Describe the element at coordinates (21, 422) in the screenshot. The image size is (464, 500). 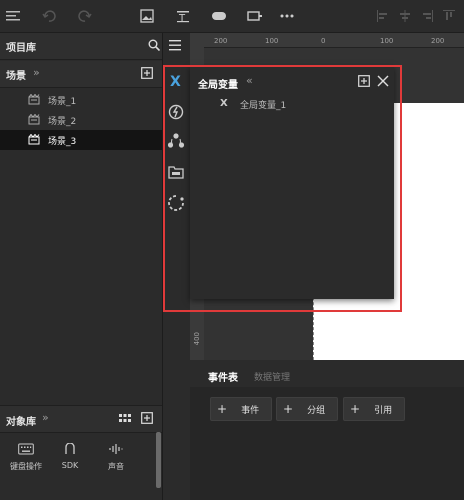
I see `object-library-title: 对象库` at that location.